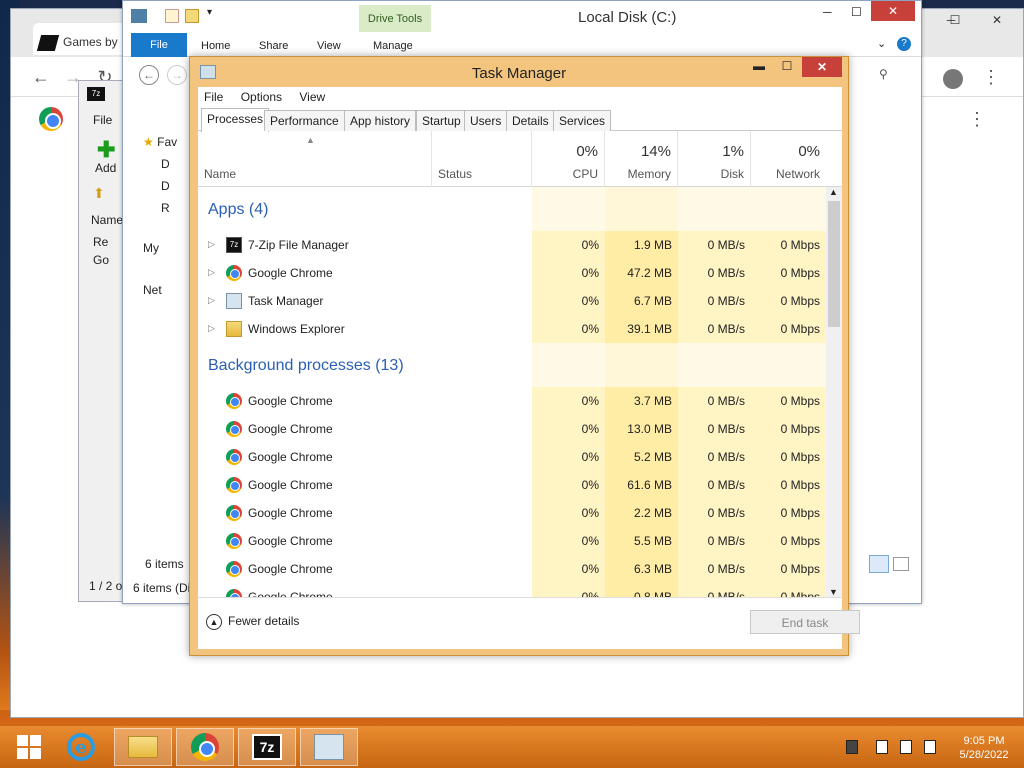 This screenshot has width=1024, height=768. I want to click on col-name-header: ▲ Name, so click(315, 159).